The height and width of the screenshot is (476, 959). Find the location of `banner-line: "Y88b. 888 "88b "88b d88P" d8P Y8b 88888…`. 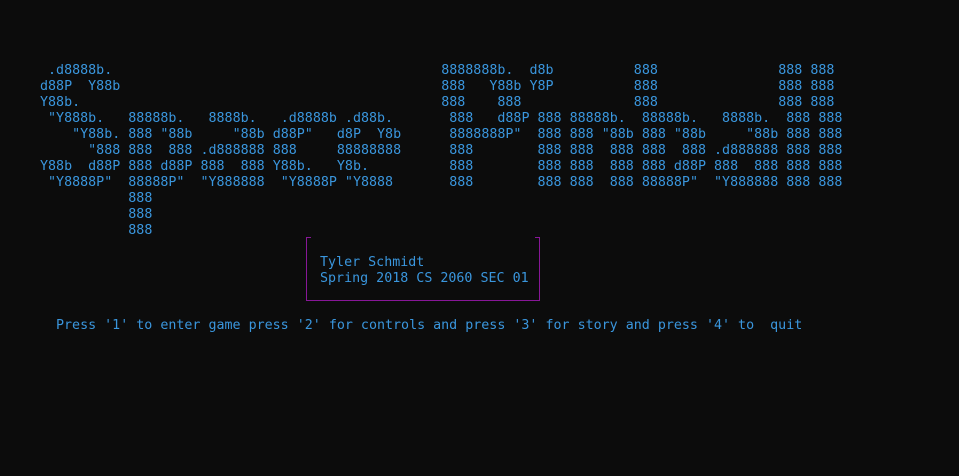

banner-line: "Y88b. 888 "88b "88b d88P" d8P Y8b 88888… is located at coordinates (441, 134).